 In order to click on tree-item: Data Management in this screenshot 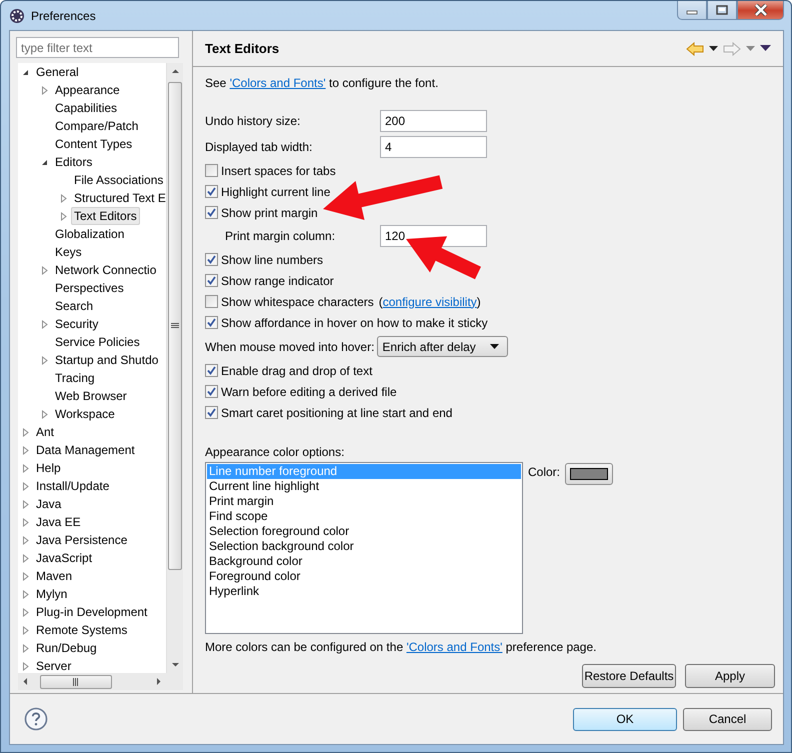, I will do `click(85, 450)`.